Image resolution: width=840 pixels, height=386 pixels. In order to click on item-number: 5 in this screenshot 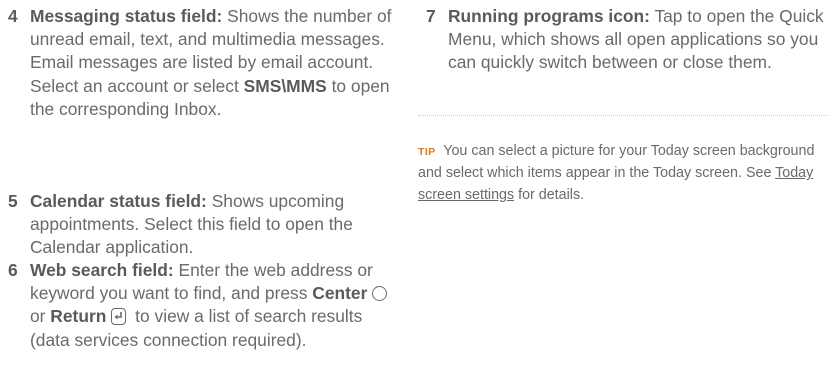, I will do `click(13, 201)`.